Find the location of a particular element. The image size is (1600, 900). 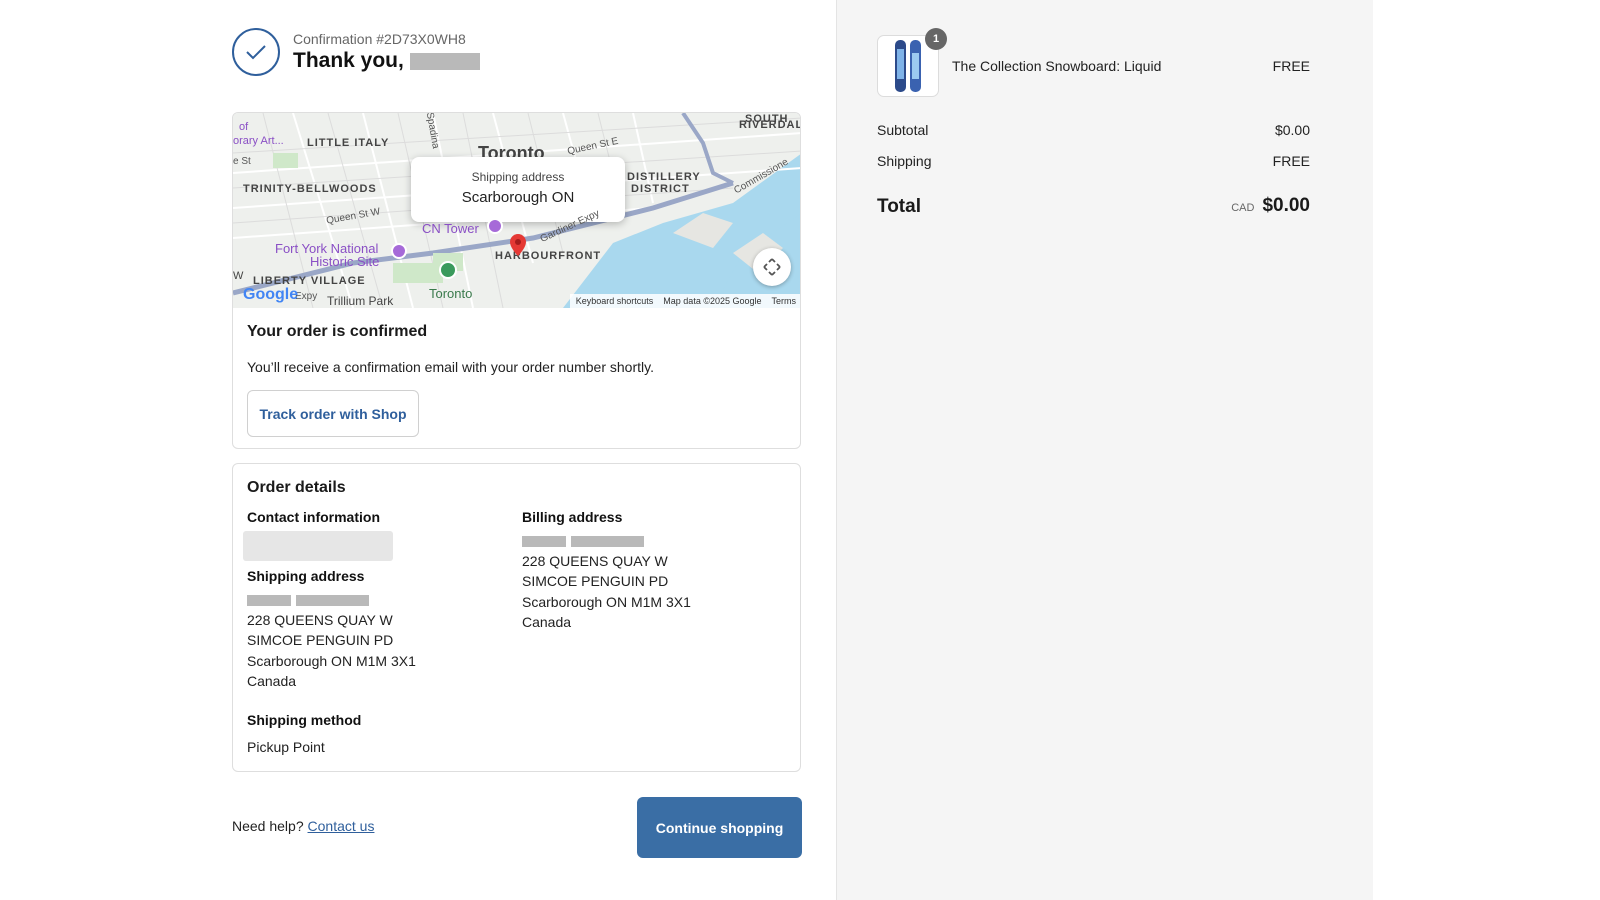

map-label-trinity-bellwoods: TRINITY-BELLWOODS is located at coordinates (310, 189).